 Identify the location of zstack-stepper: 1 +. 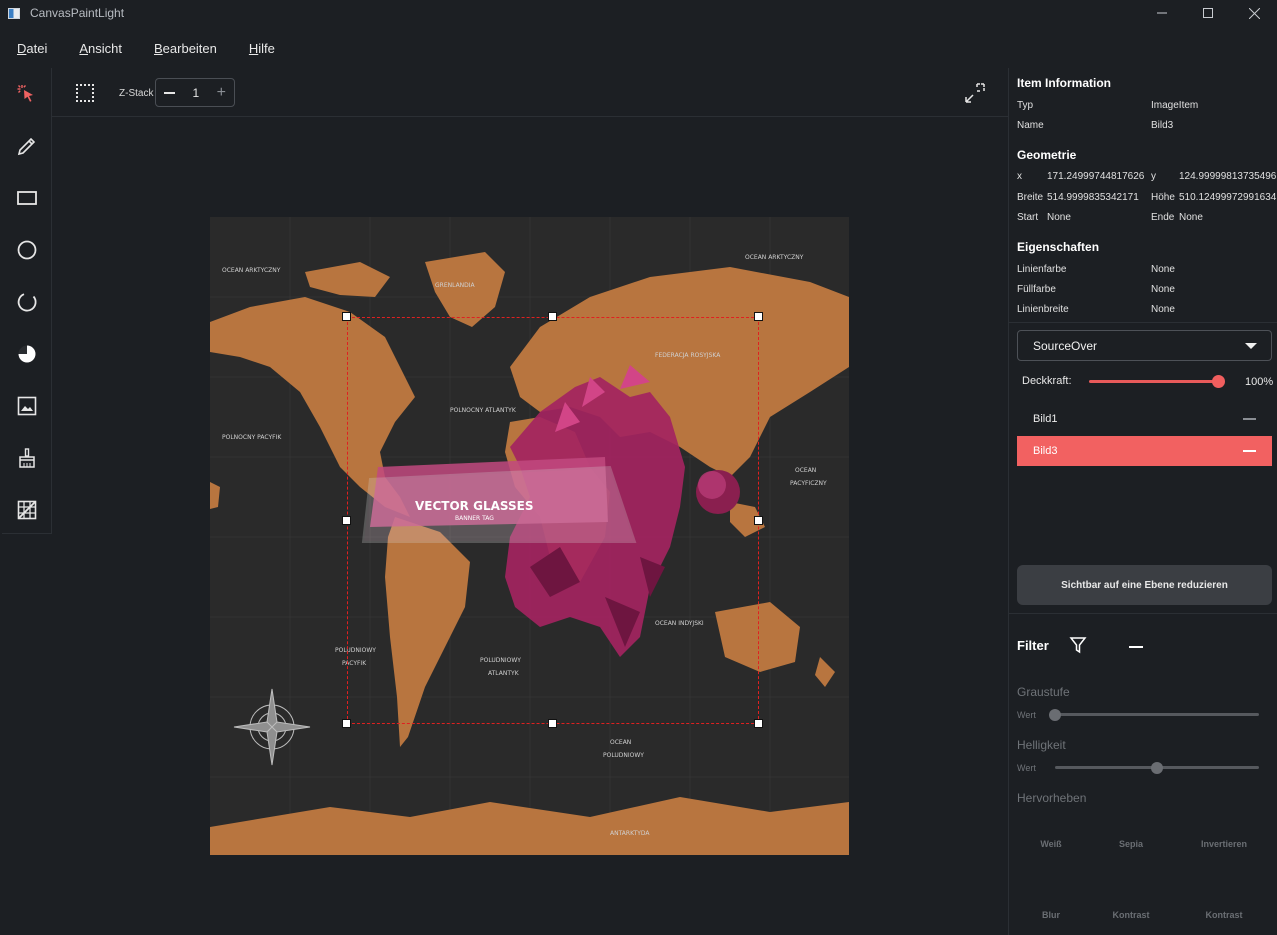
(195, 92).